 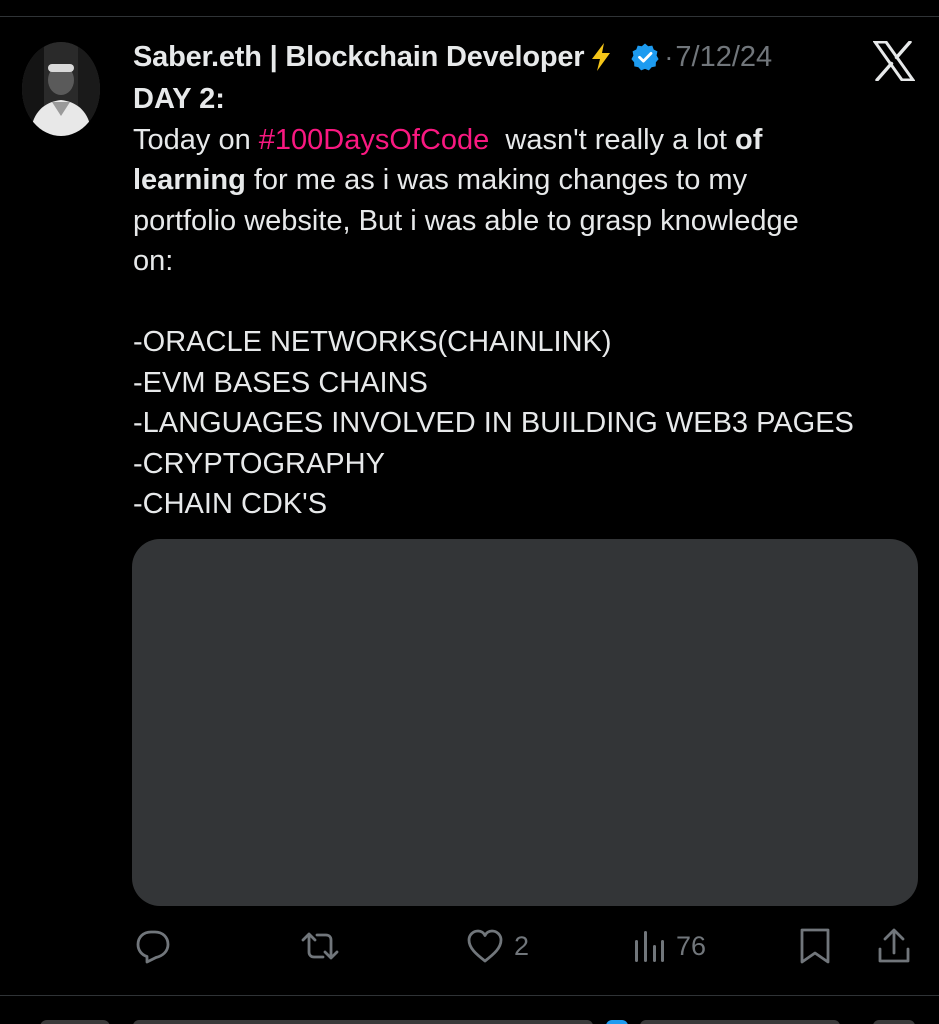 I want to click on heart-icon, so click(x=485, y=946).